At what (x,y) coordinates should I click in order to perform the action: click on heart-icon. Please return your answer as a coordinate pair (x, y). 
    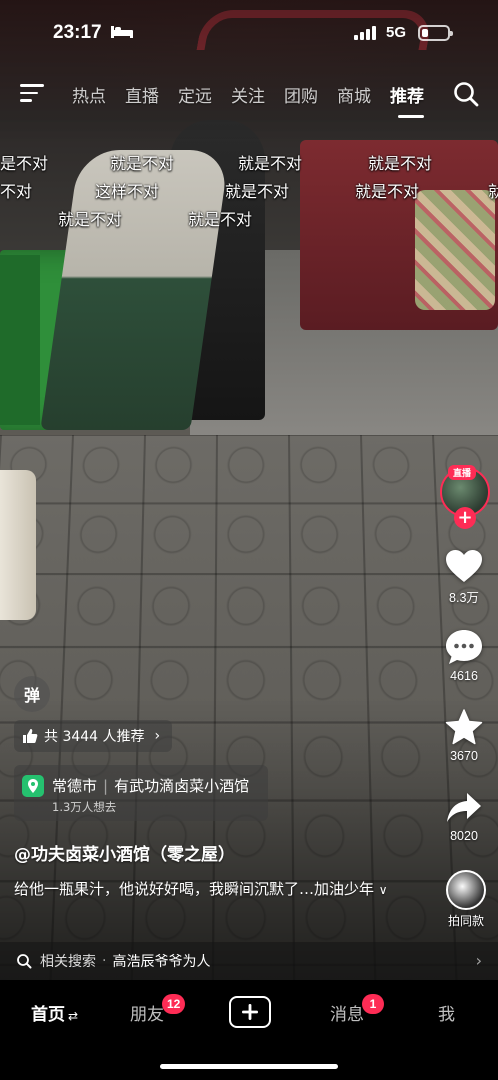
    Looking at the image, I should click on (464, 566).